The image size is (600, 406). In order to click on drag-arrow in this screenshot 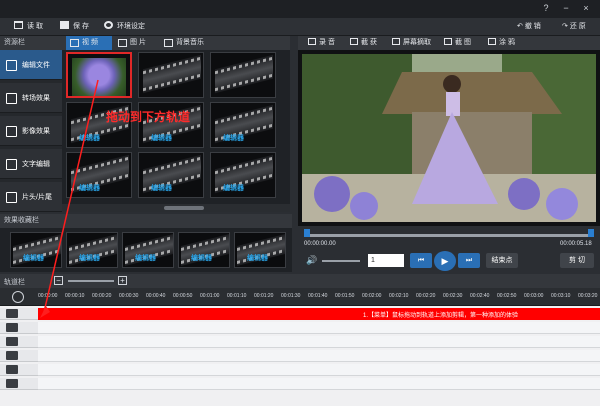, I will do `click(69, 198)`.